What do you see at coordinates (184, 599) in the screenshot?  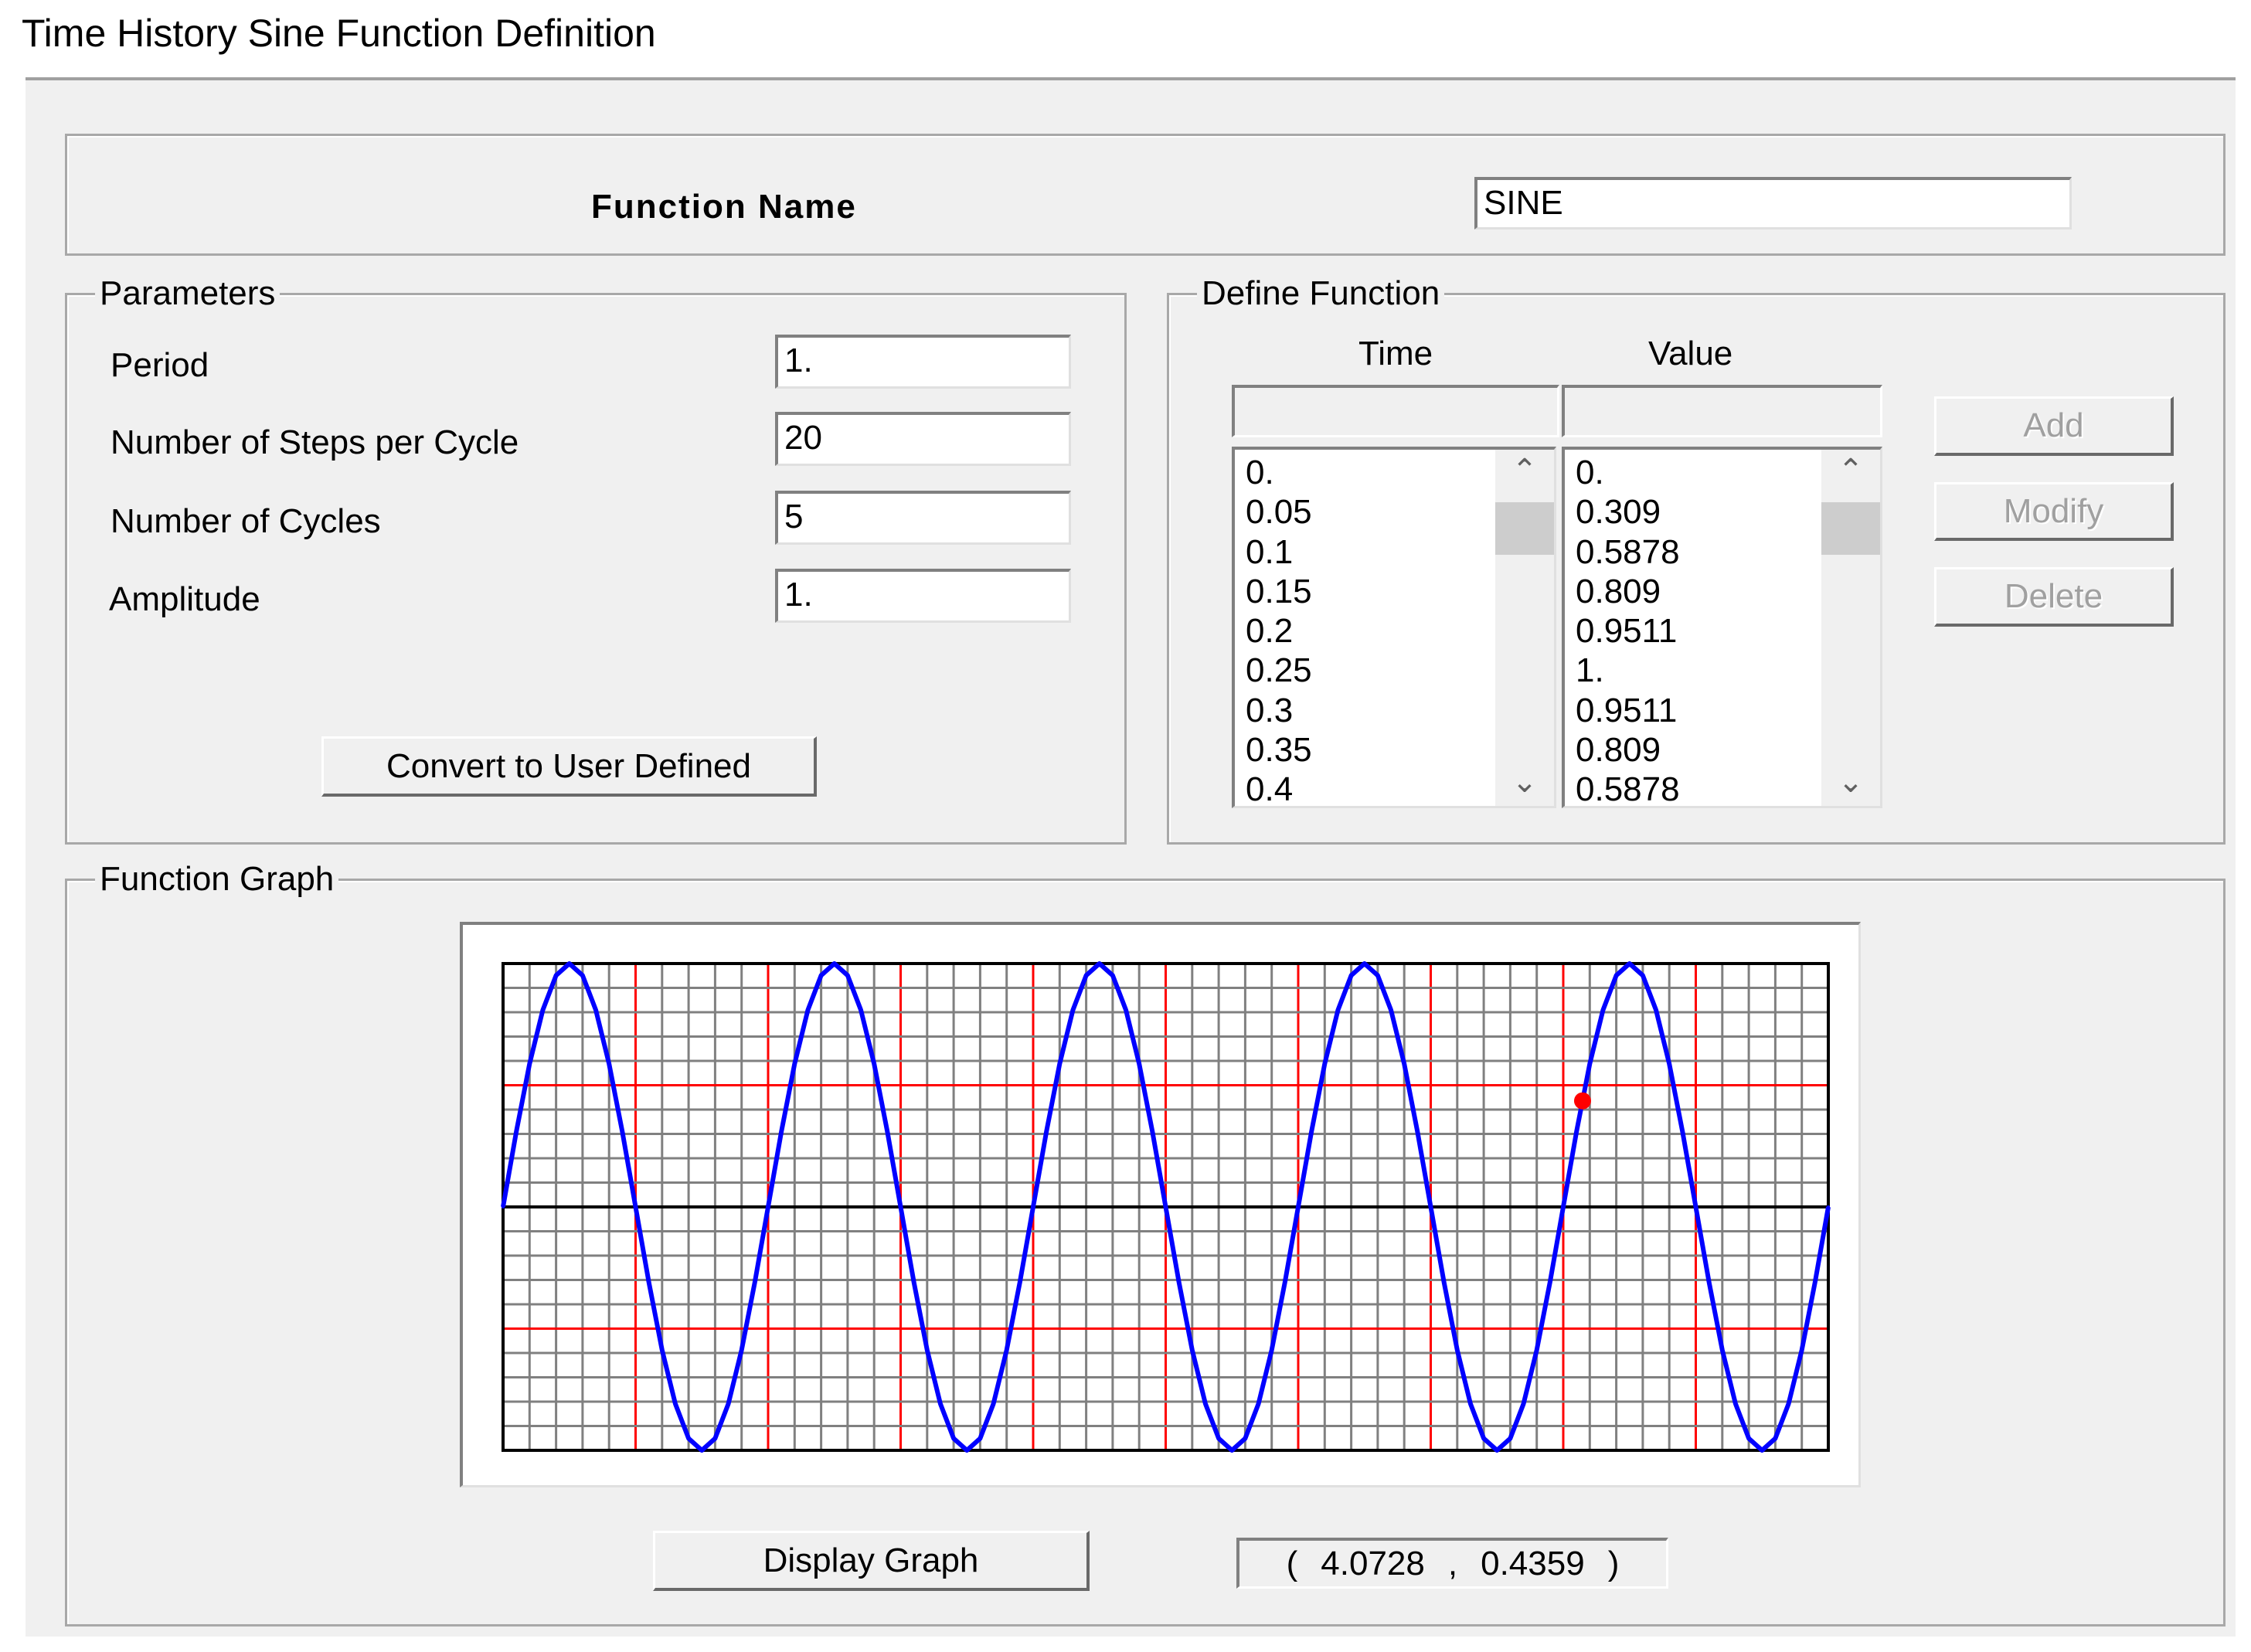 I see `amplitude-label: Amplitude` at bounding box center [184, 599].